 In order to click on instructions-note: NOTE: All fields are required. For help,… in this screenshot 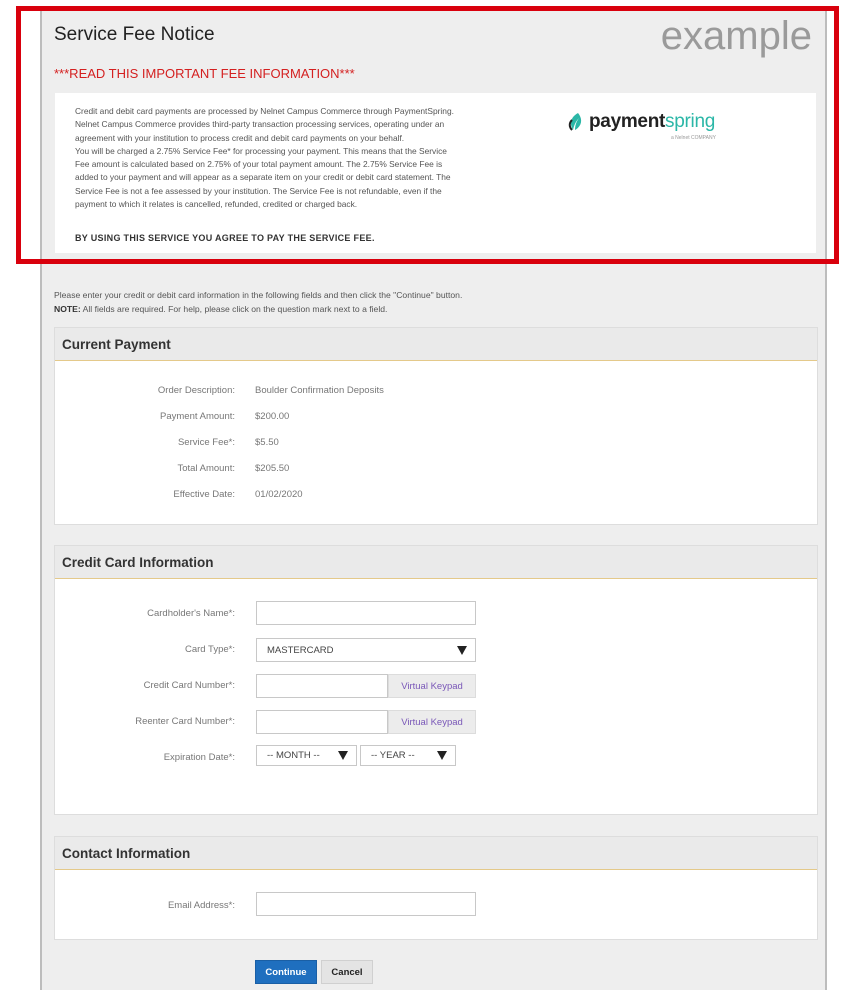, I will do `click(258, 309)`.